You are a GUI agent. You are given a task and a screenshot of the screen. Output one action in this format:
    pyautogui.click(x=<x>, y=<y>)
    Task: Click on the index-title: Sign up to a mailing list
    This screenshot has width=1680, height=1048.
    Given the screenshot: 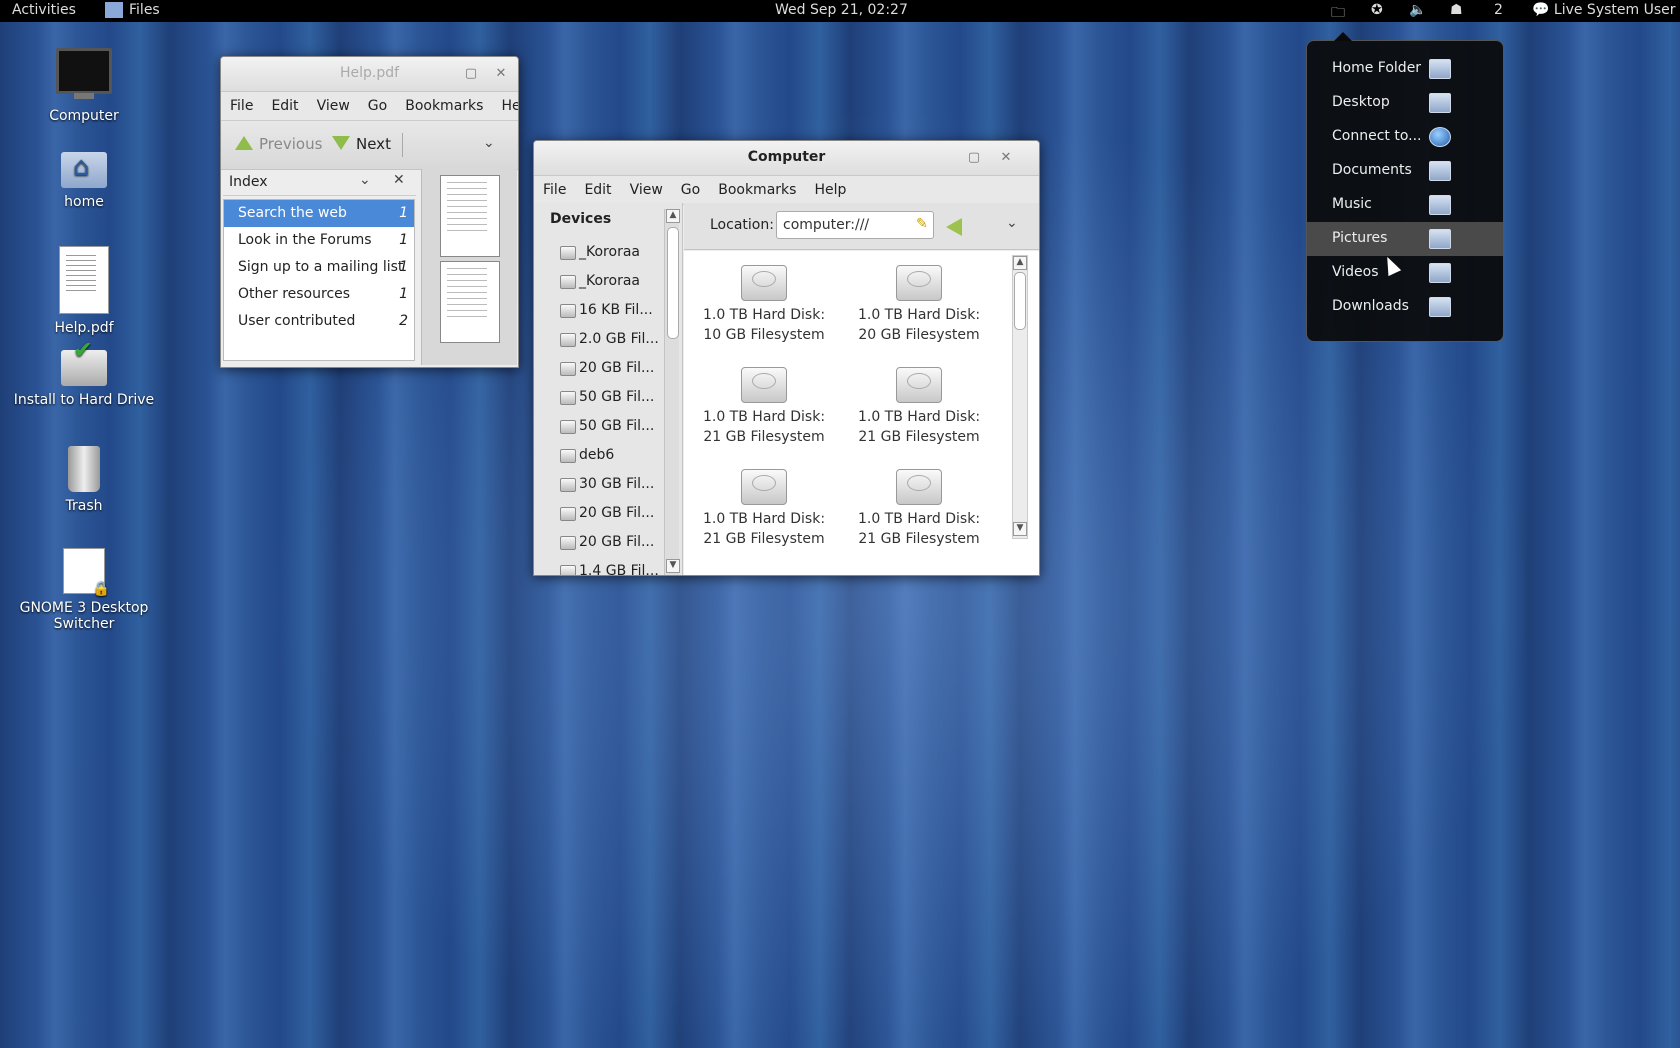 What is the action you would take?
    pyautogui.click(x=321, y=267)
    